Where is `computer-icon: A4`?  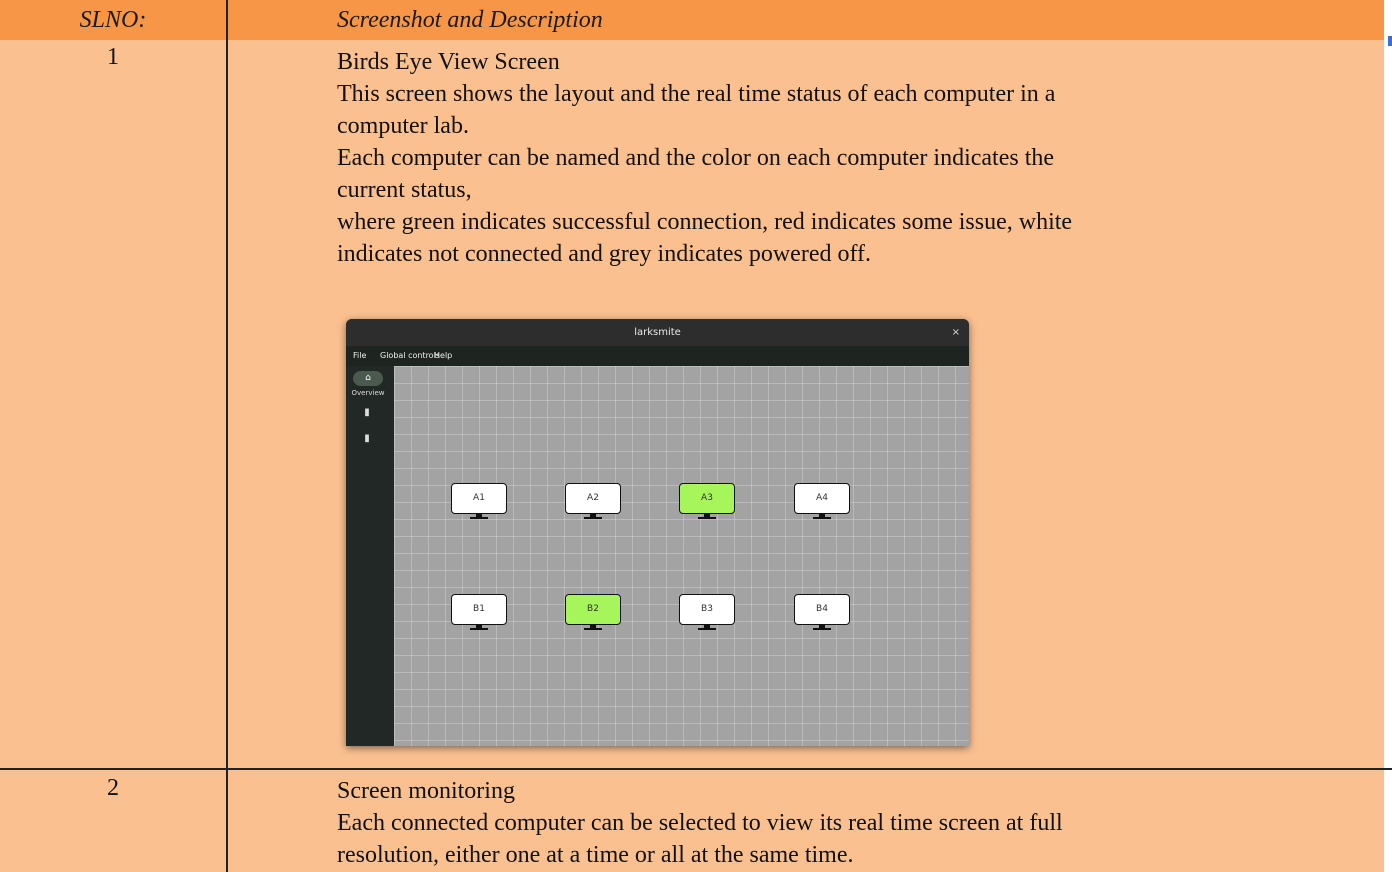 computer-icon: A4 is located at coordinates (822, 503).